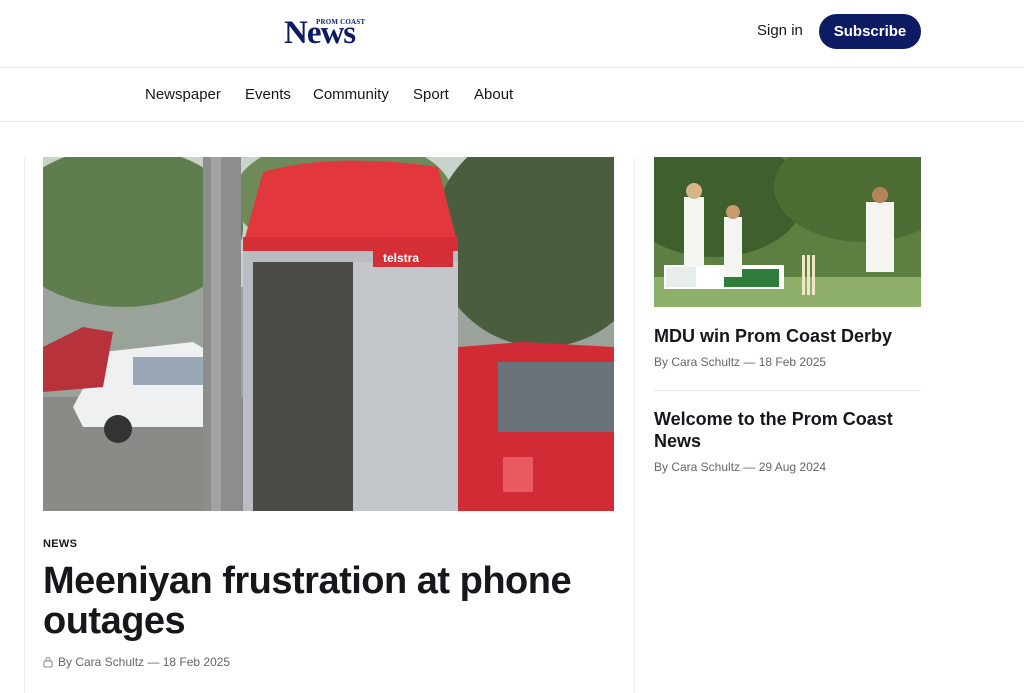  Describe the element at coordinates (787, 430) in the screenshot. I see `sidebar-article-title: Welcome to the Prom Coast News` at that location.